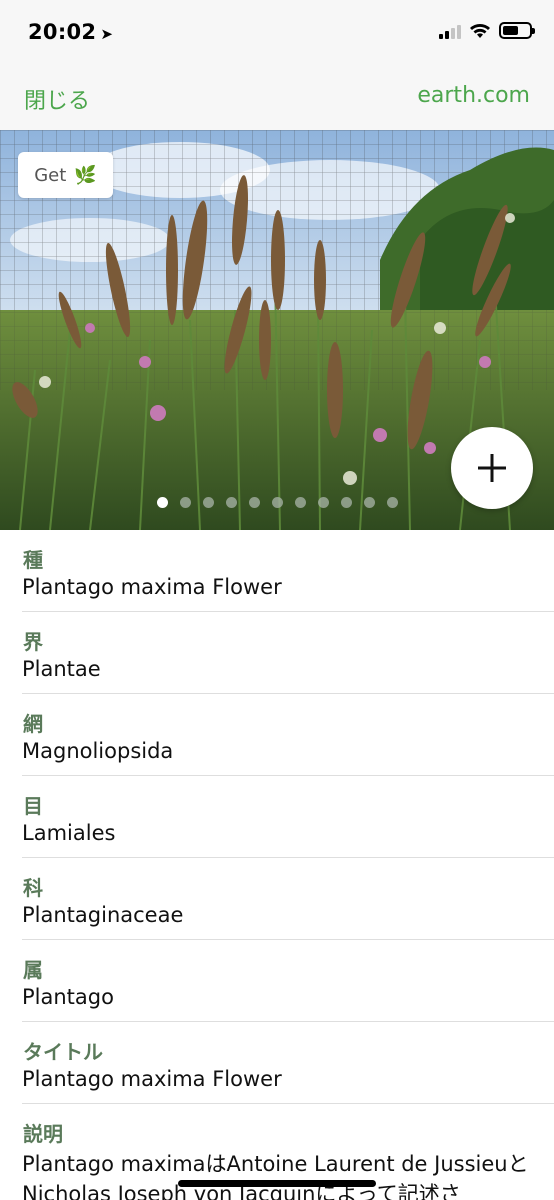 The width and height of the screenshot is (554, 1200). What do you see at coordinates (277, 98) in the screenshot?
I see `nav-bar: 閉じる earth.com` at bounding box center [277, 98].